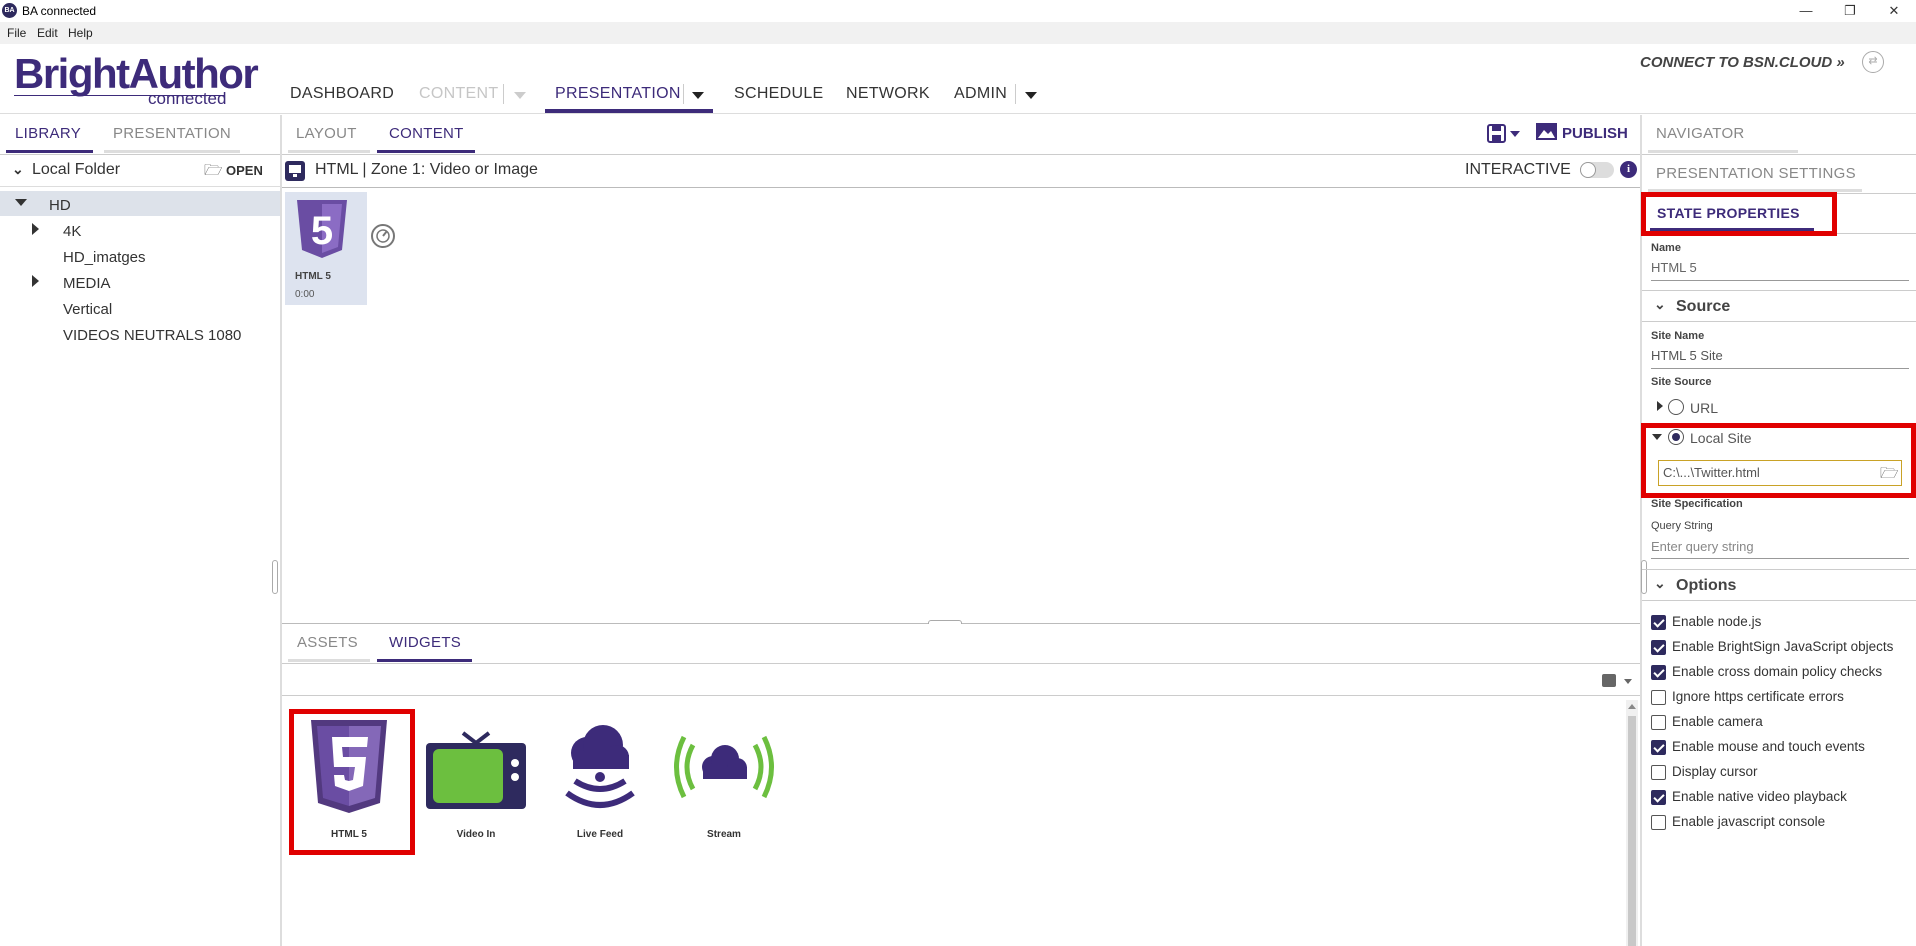  I want to click on expand-hd-icon, so click(21, 202).